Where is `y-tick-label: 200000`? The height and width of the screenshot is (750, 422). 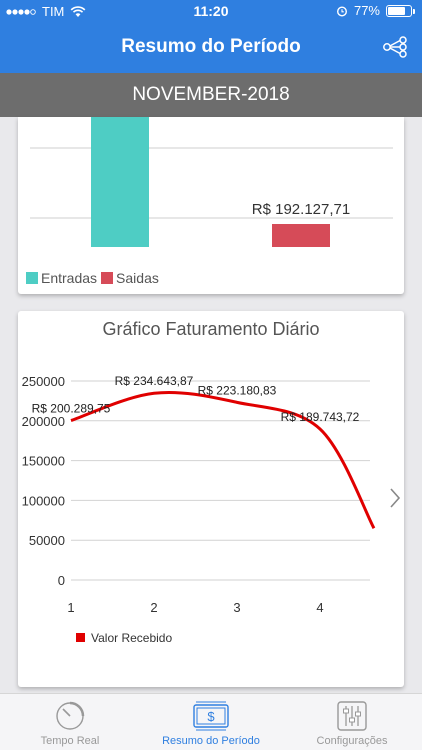 y-tick-label: 200000 is located at coordinates (43, 421).